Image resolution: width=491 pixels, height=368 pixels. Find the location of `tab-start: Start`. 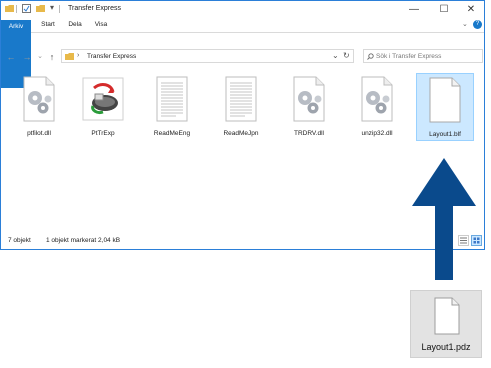

tab-start: Start is located at coordinates (48, 25).